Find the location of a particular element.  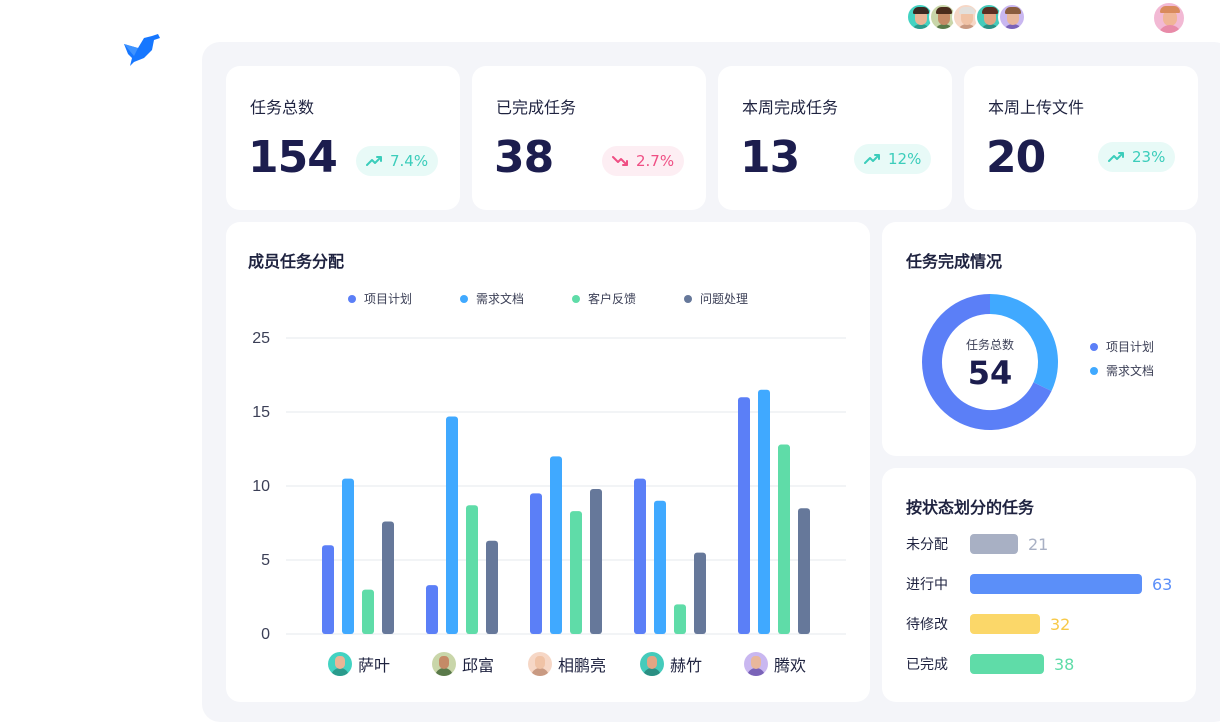

trend-badge-up: 7.4% is located at coordinates (397, 161).